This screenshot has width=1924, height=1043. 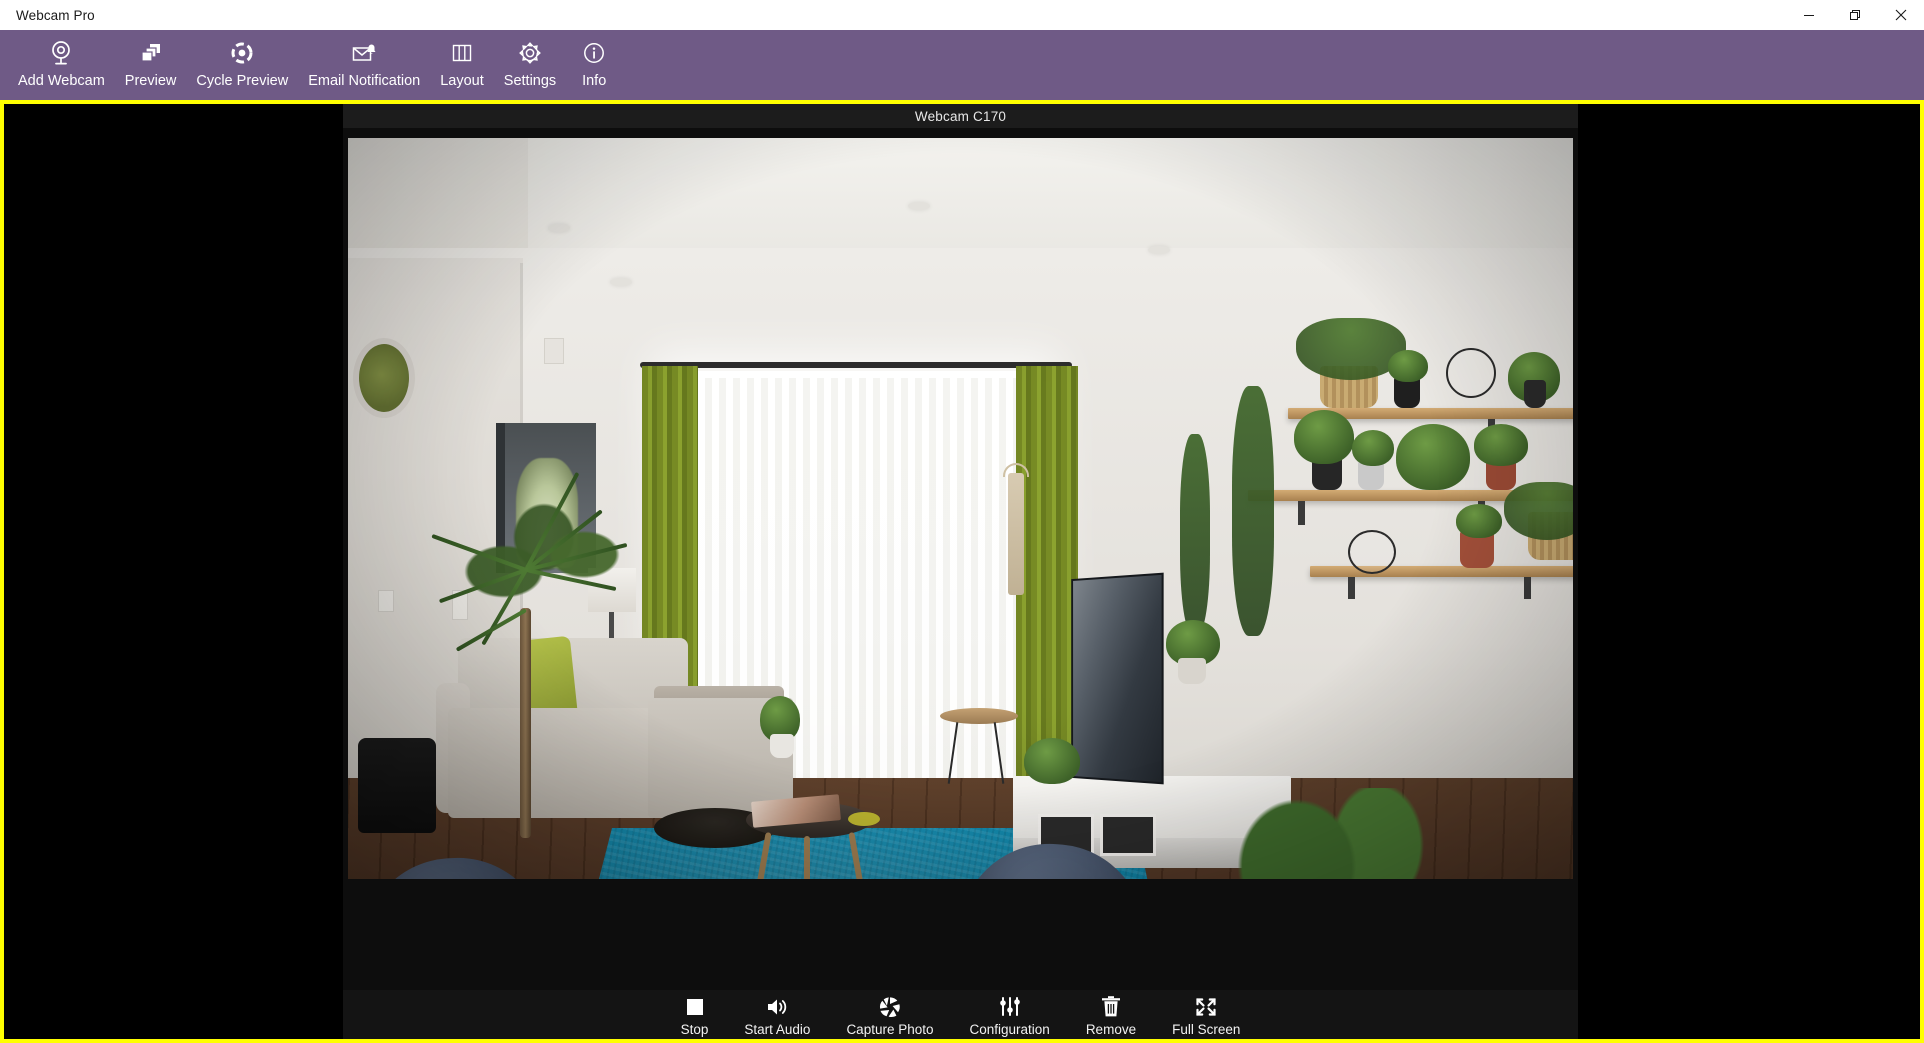 I want to click on toolbar-item-add-webcam: Add Webcam, so click(x=61, y=65).